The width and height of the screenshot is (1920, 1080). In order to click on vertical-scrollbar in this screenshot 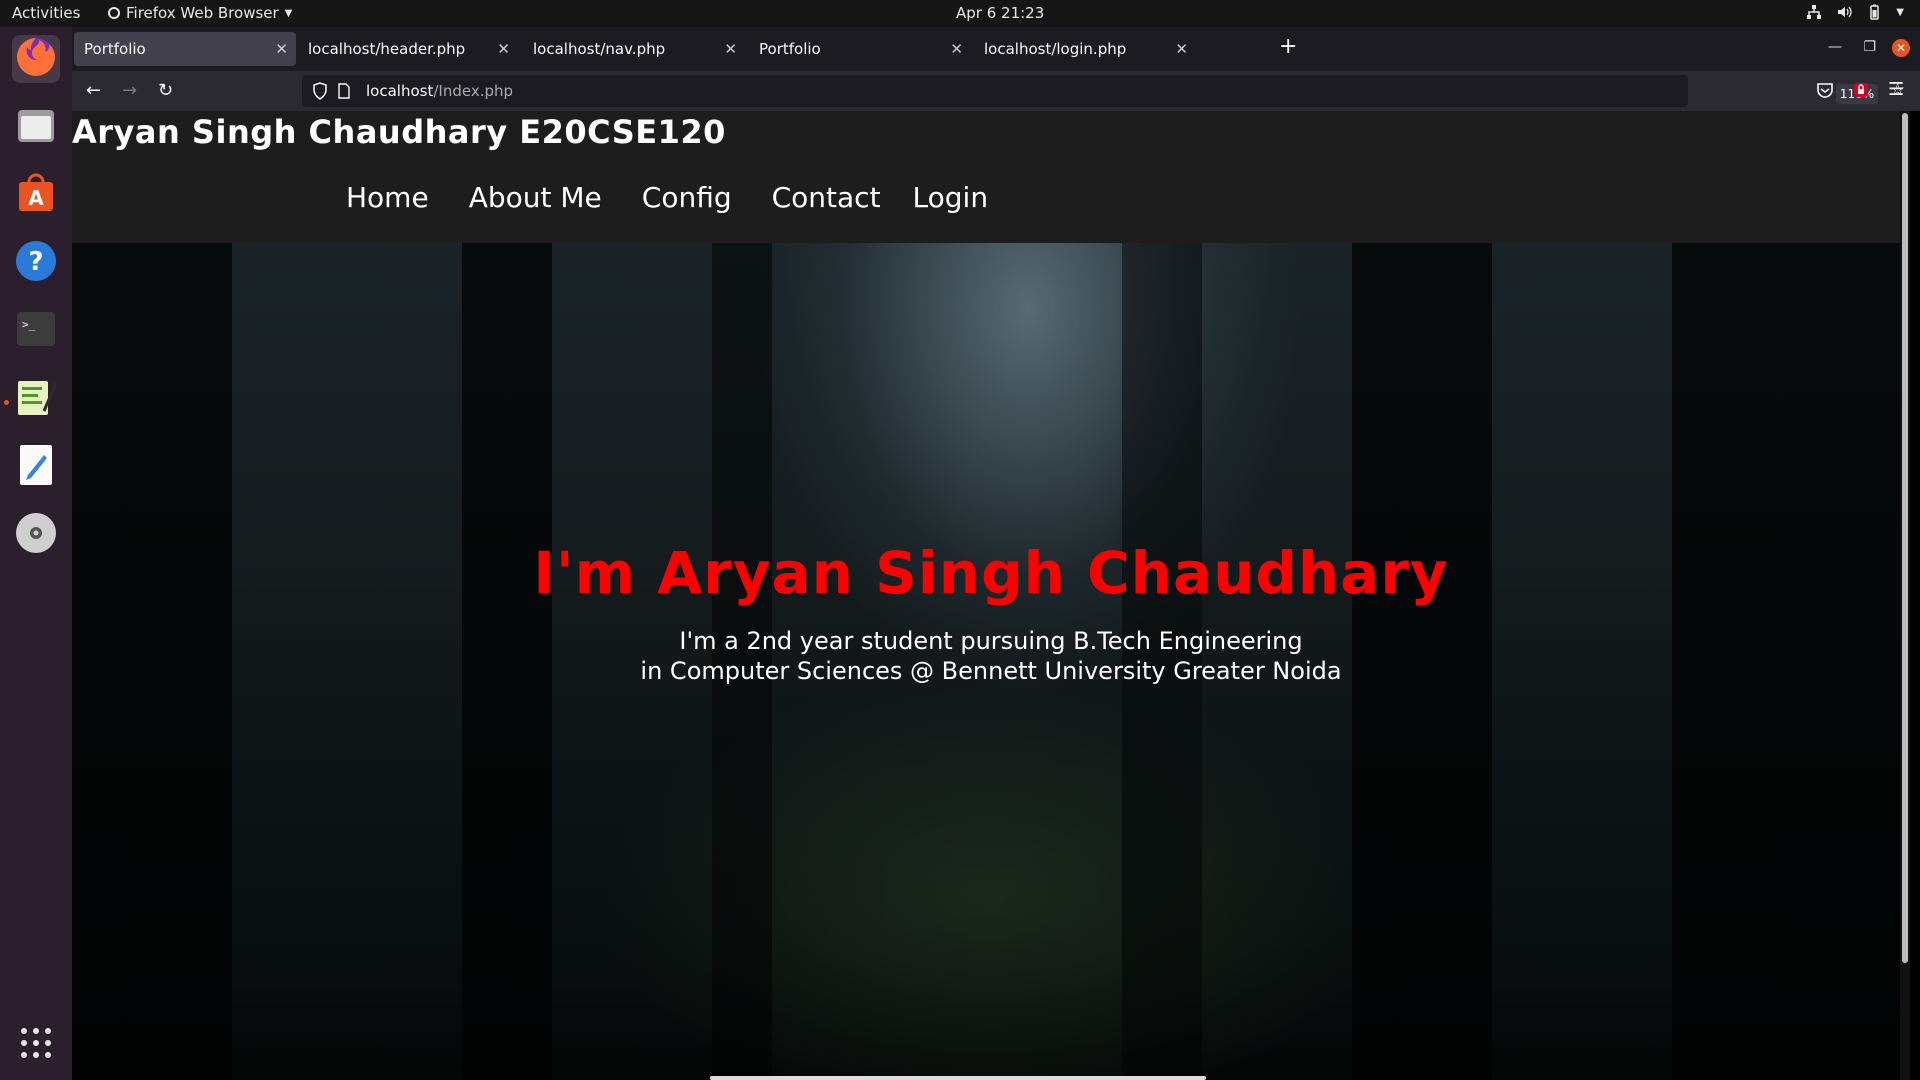, I will do `click(1905, 595)`.